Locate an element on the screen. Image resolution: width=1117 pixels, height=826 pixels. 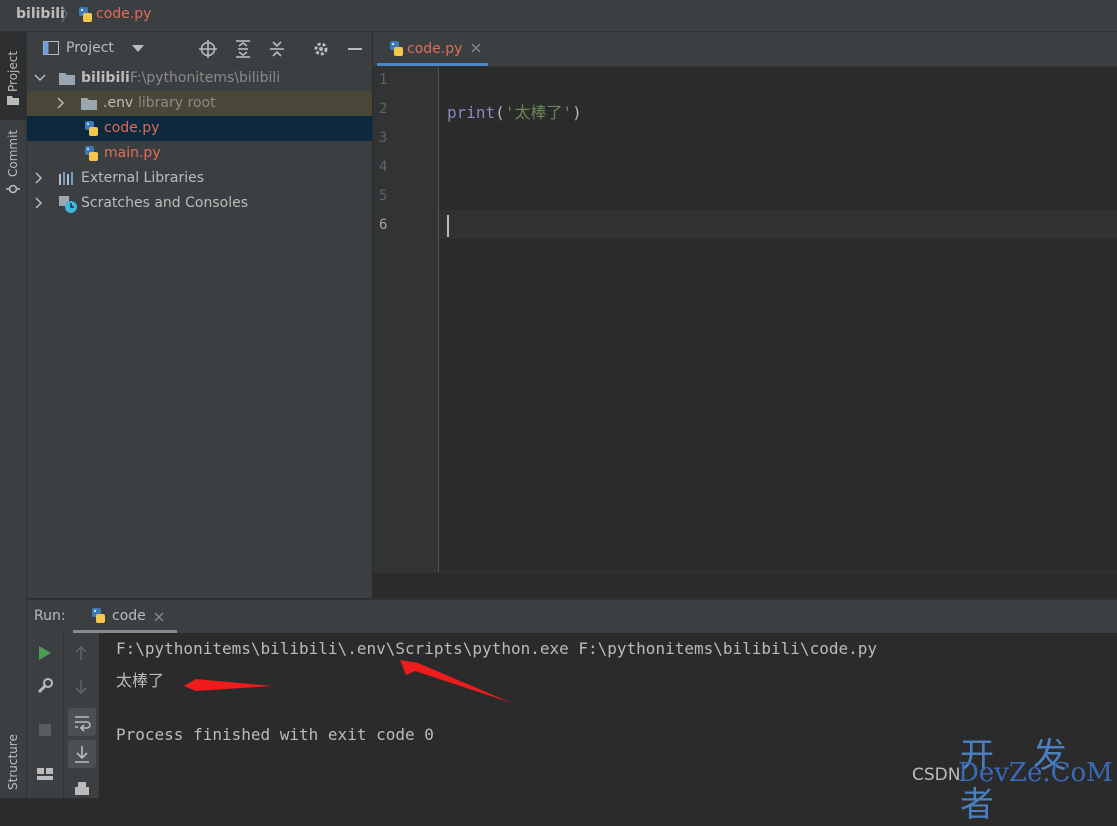
active-tab-indicator is located at coordinates (432, 64).